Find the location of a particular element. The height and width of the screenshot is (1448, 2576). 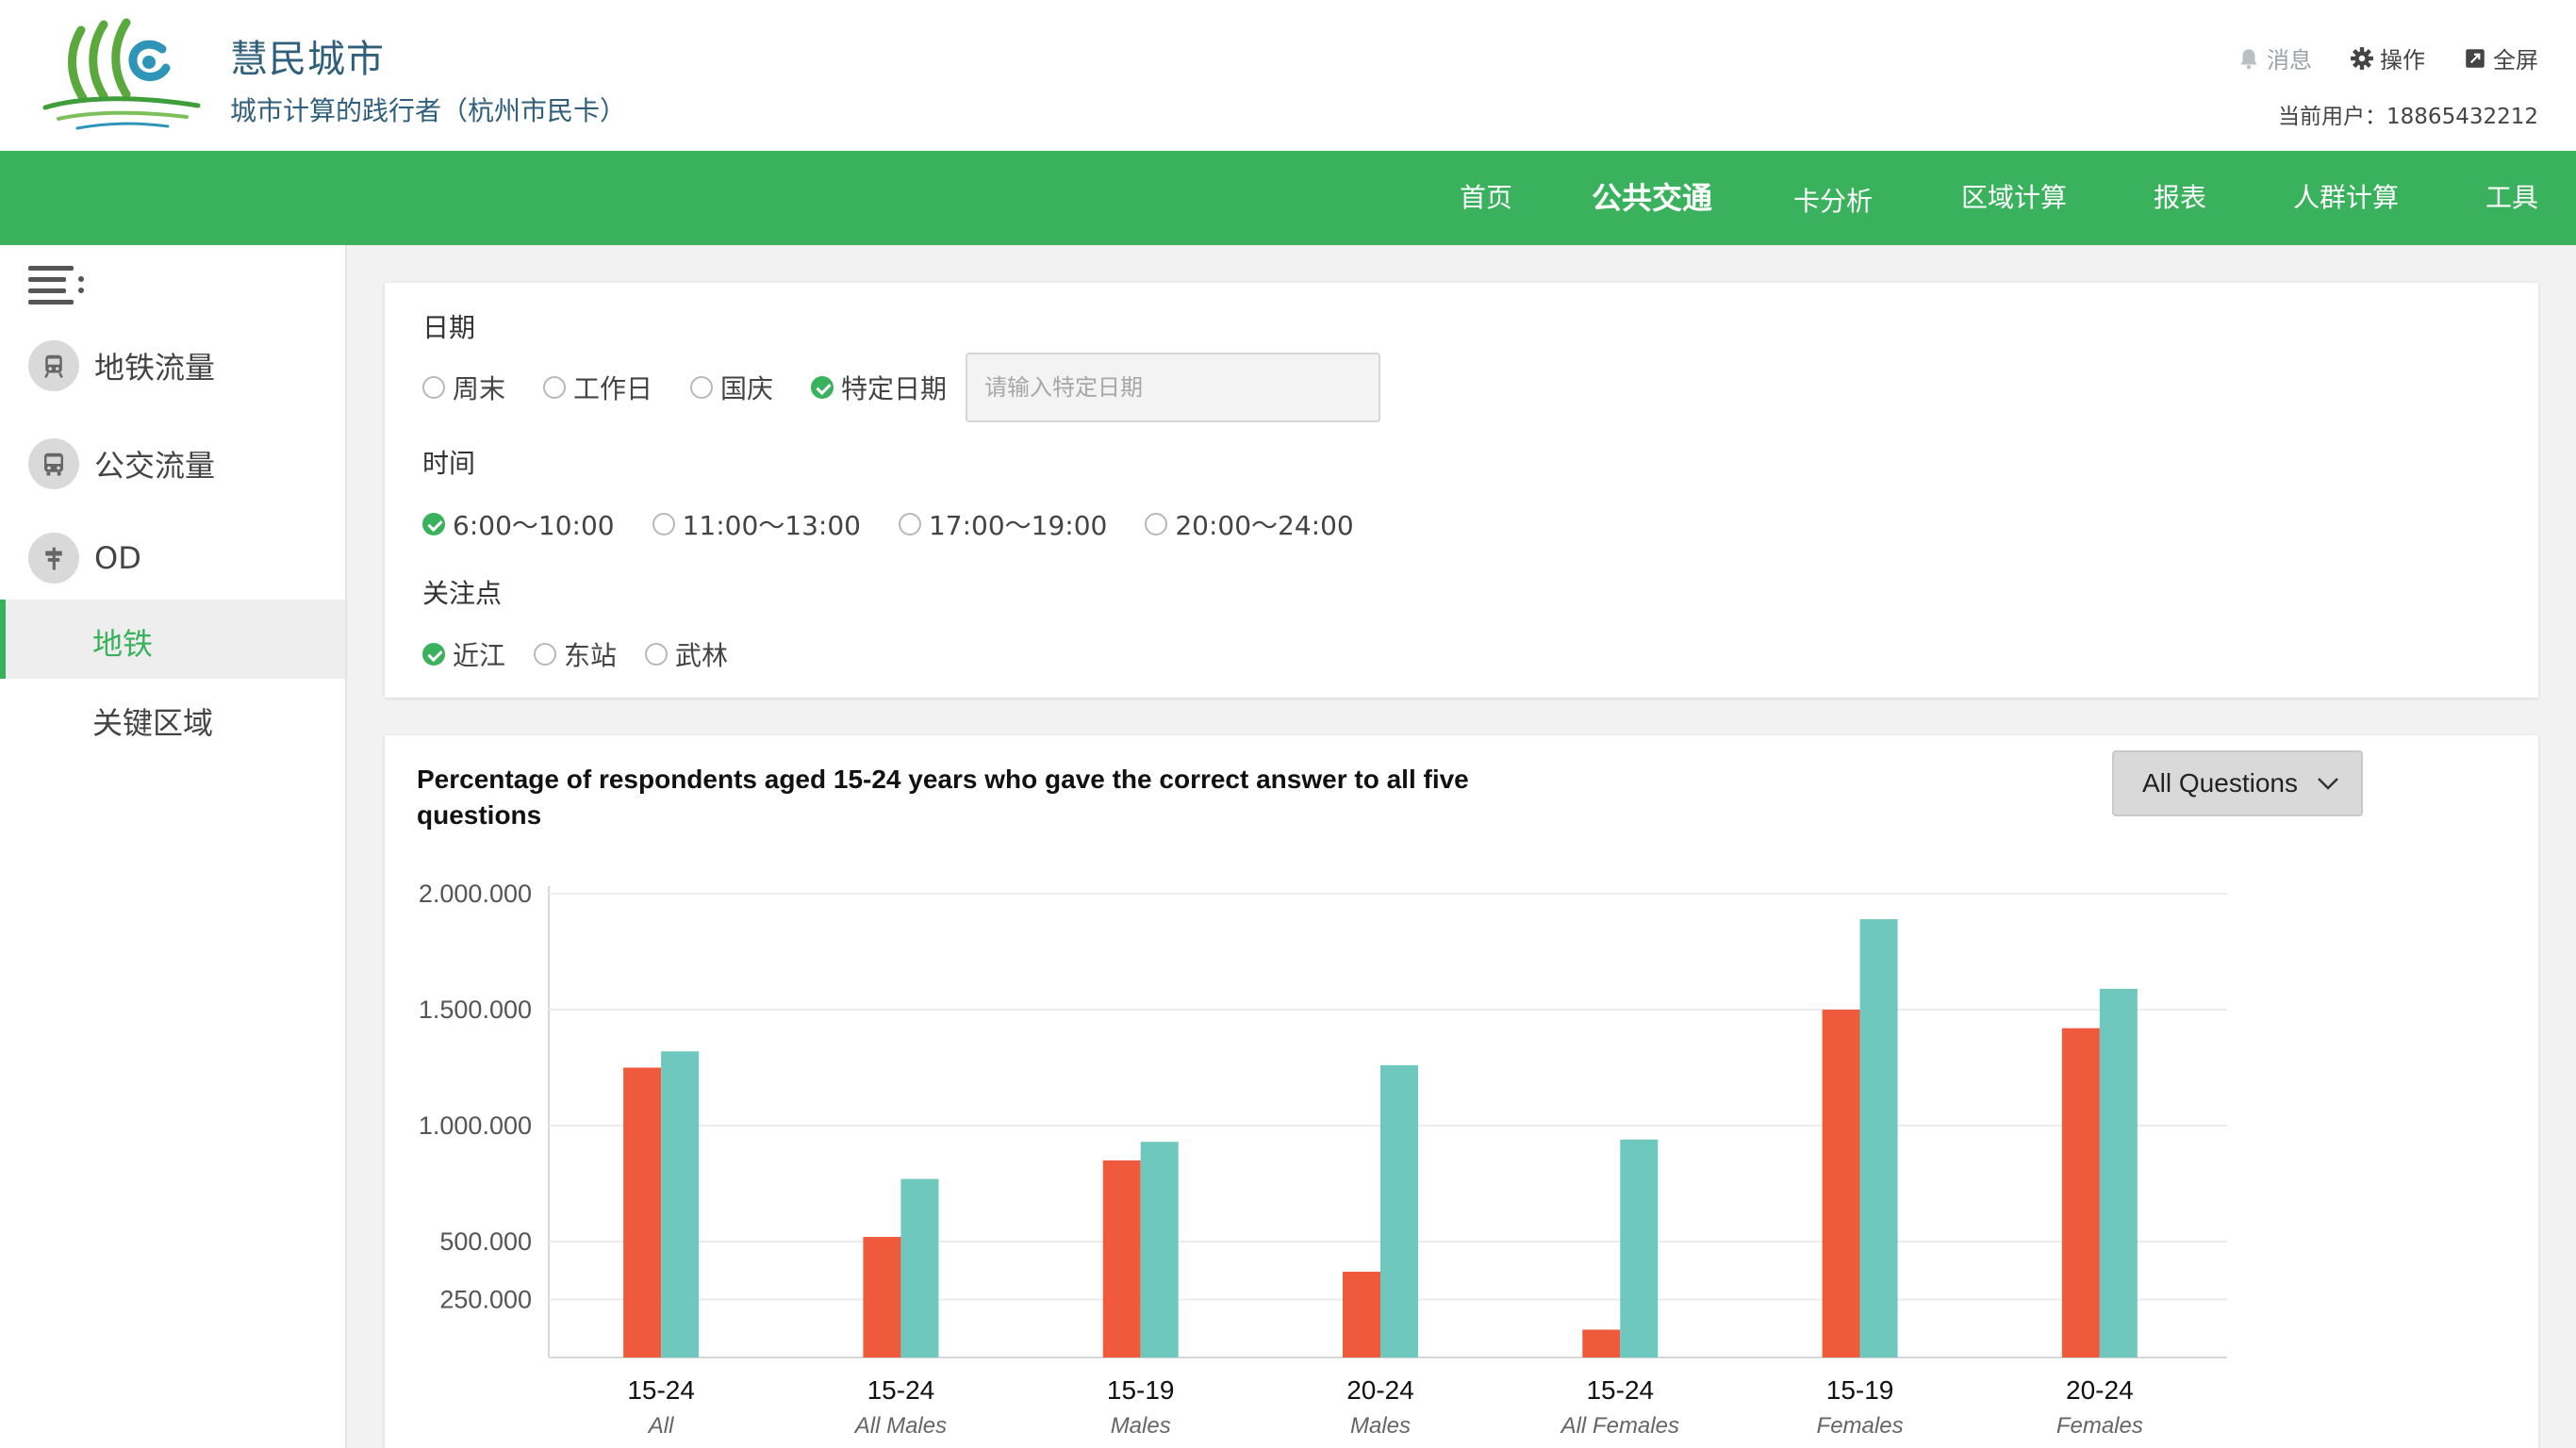

date-option-specific: 特定日期 is located at coordinates (879, 387).